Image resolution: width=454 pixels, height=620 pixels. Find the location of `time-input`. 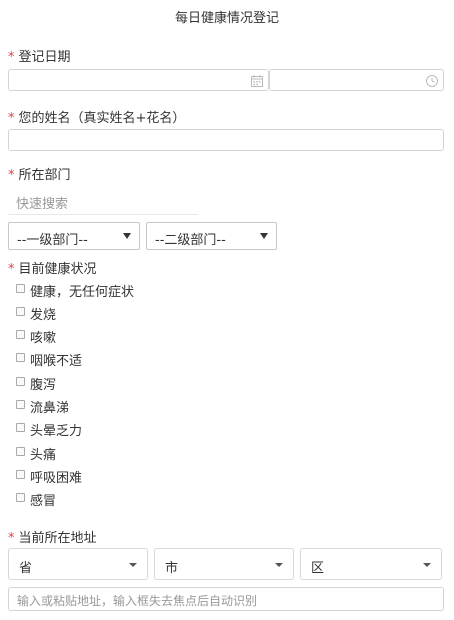

time-input is located at coordinates (356, 80).